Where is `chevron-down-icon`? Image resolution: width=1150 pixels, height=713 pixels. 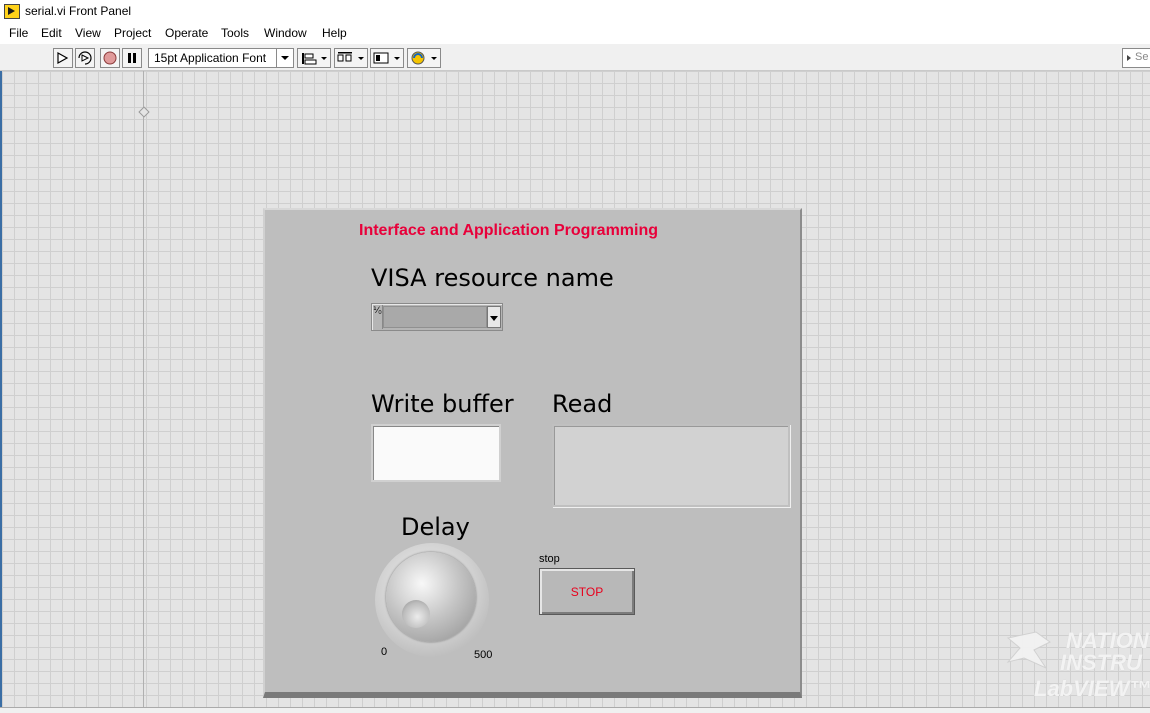 chevron-down-icon is located at coordinates (284, 58).